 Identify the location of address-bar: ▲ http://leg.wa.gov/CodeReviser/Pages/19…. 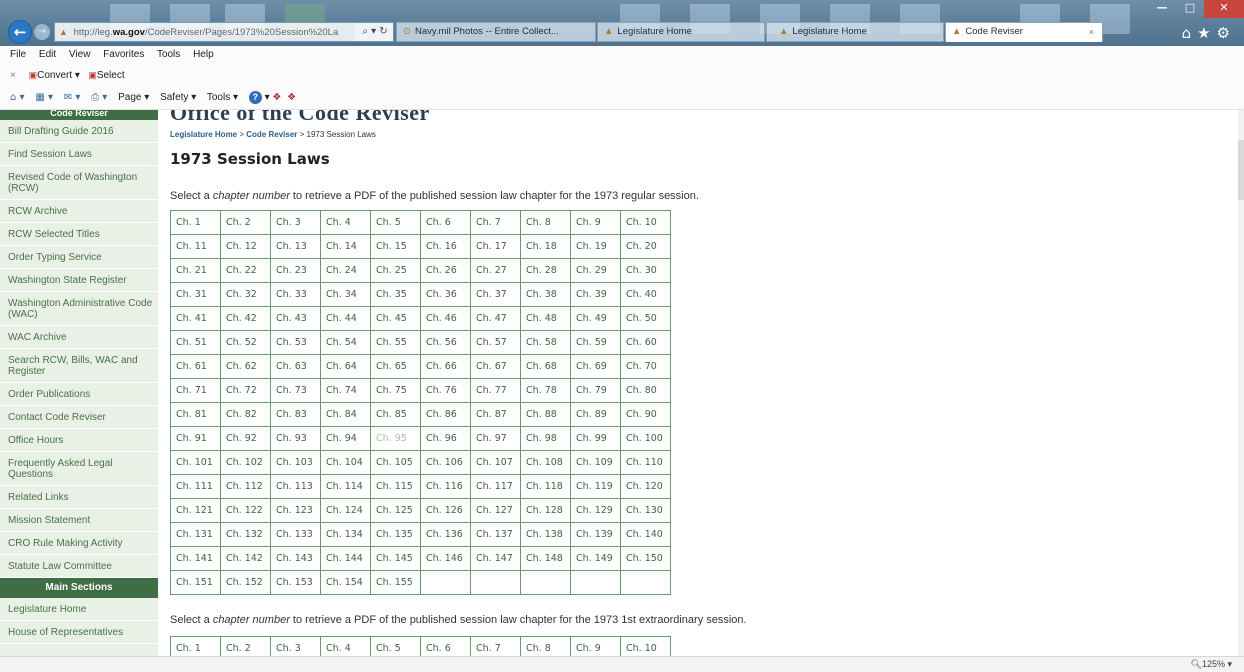
(224, 32).